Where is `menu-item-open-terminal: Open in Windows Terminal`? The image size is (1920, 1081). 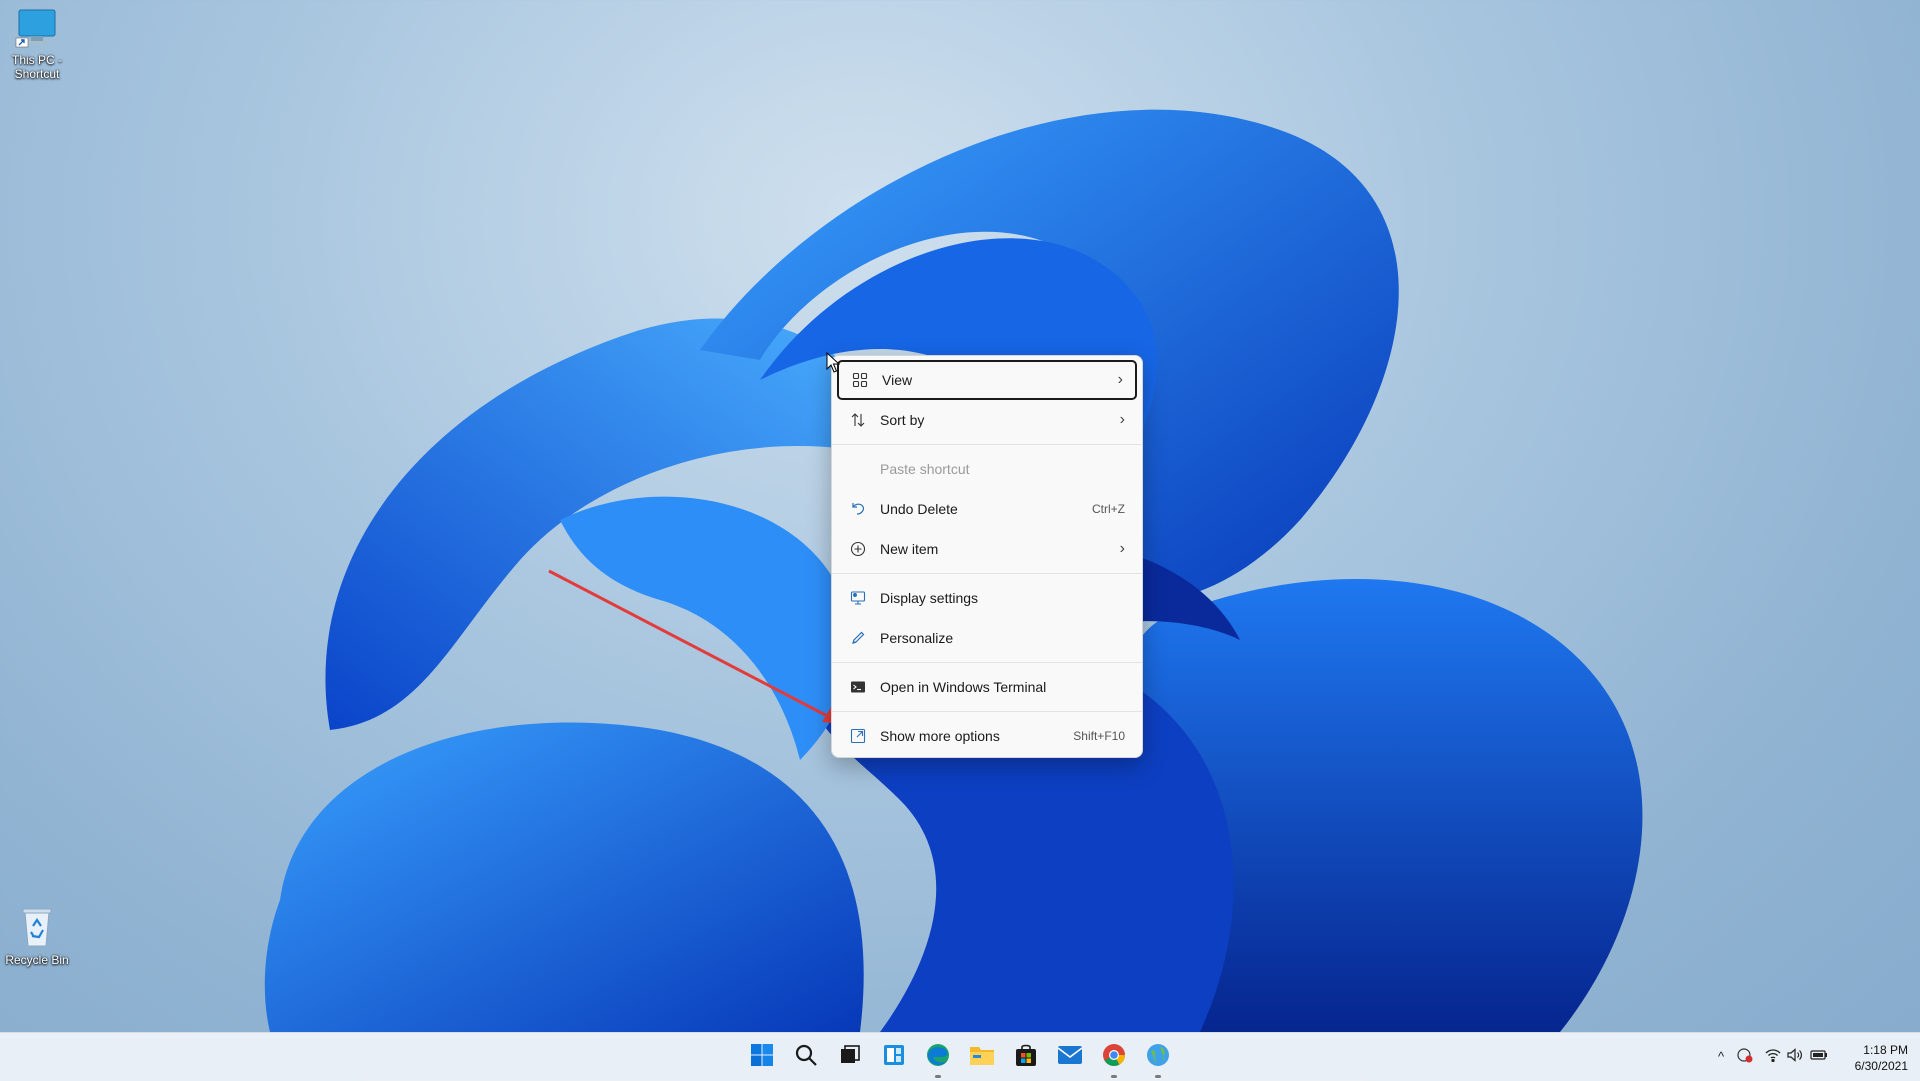 menu-item-open-terminal: Open in Windows Terminal is located at coordinates (987, 687).